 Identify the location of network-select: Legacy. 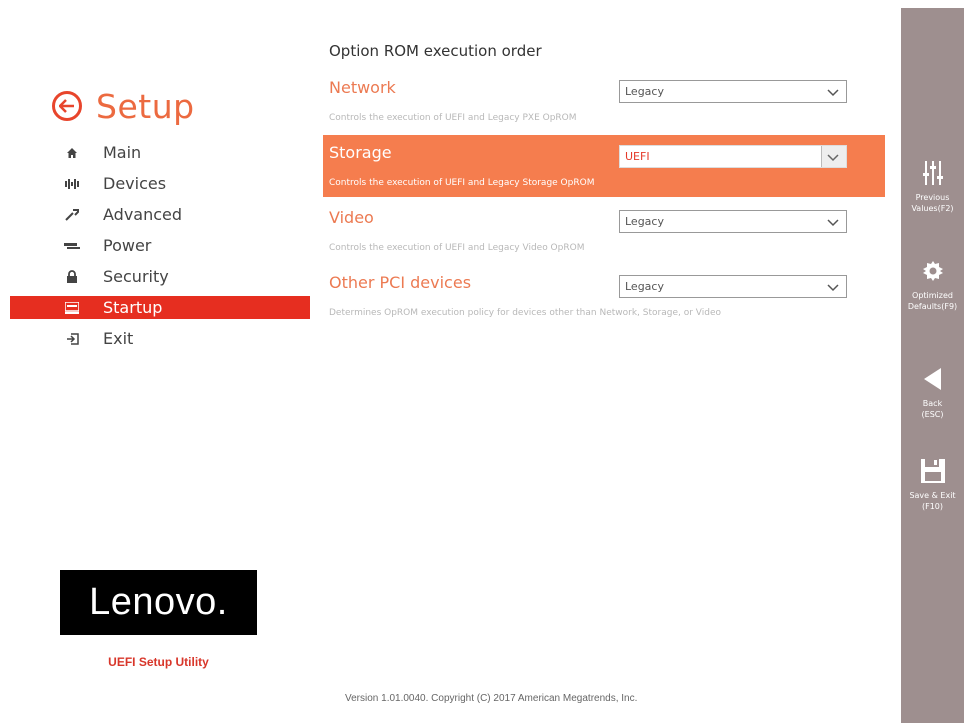
(733, 91).